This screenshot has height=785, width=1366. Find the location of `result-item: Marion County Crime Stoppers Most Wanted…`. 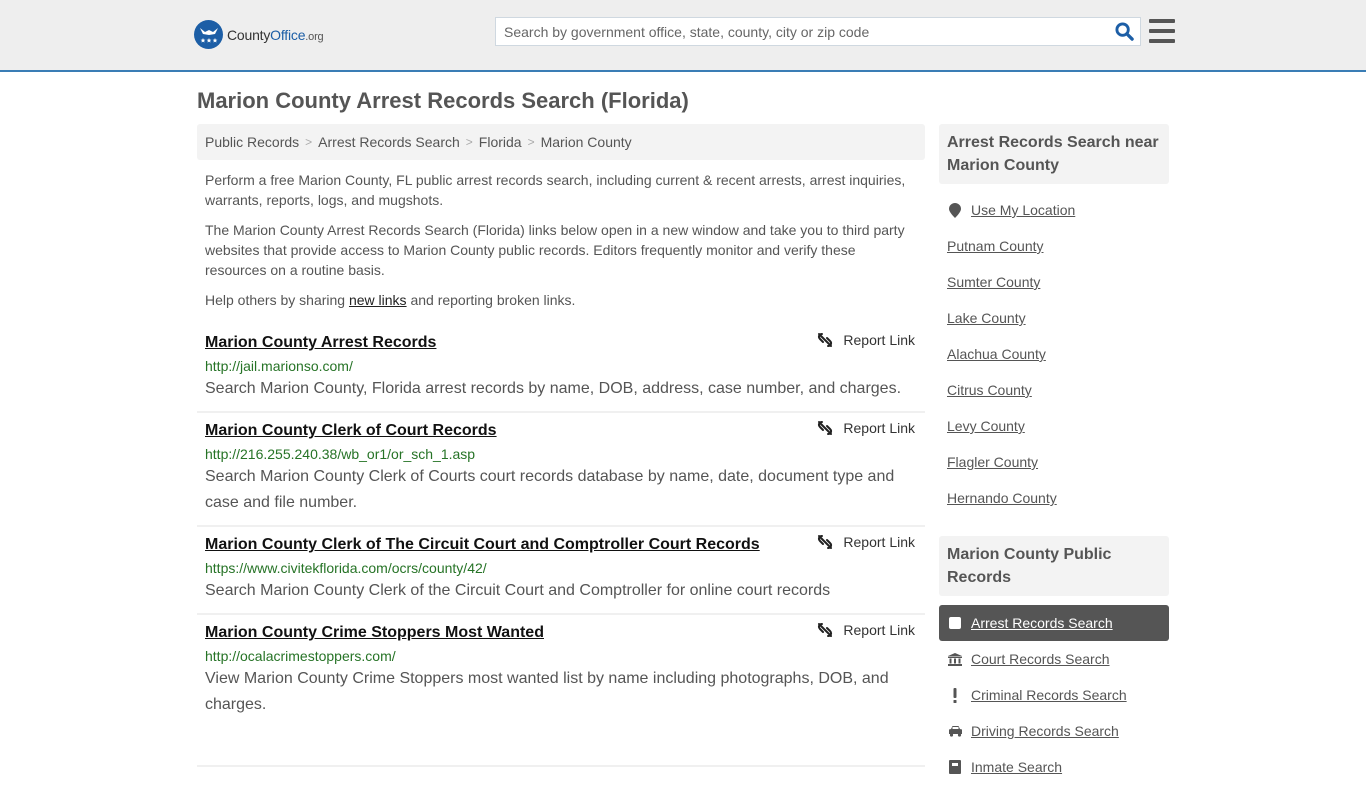

result-item: Marion County Crime Stoppers Most Wanted… is located at coordinates (561, 686).